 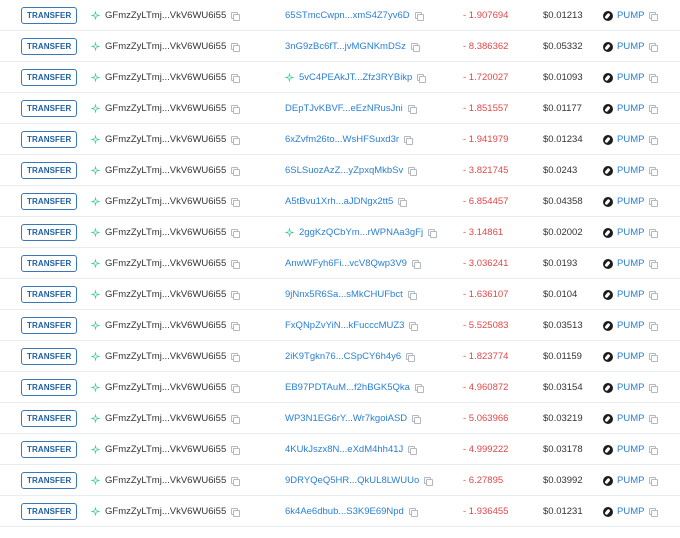 What do you see at coordinates (346, 418) in the screenshot?
I see `to-address-link: WP3N1EG6rY...Wr7kgoiASD` at bounding box center [346, 418].